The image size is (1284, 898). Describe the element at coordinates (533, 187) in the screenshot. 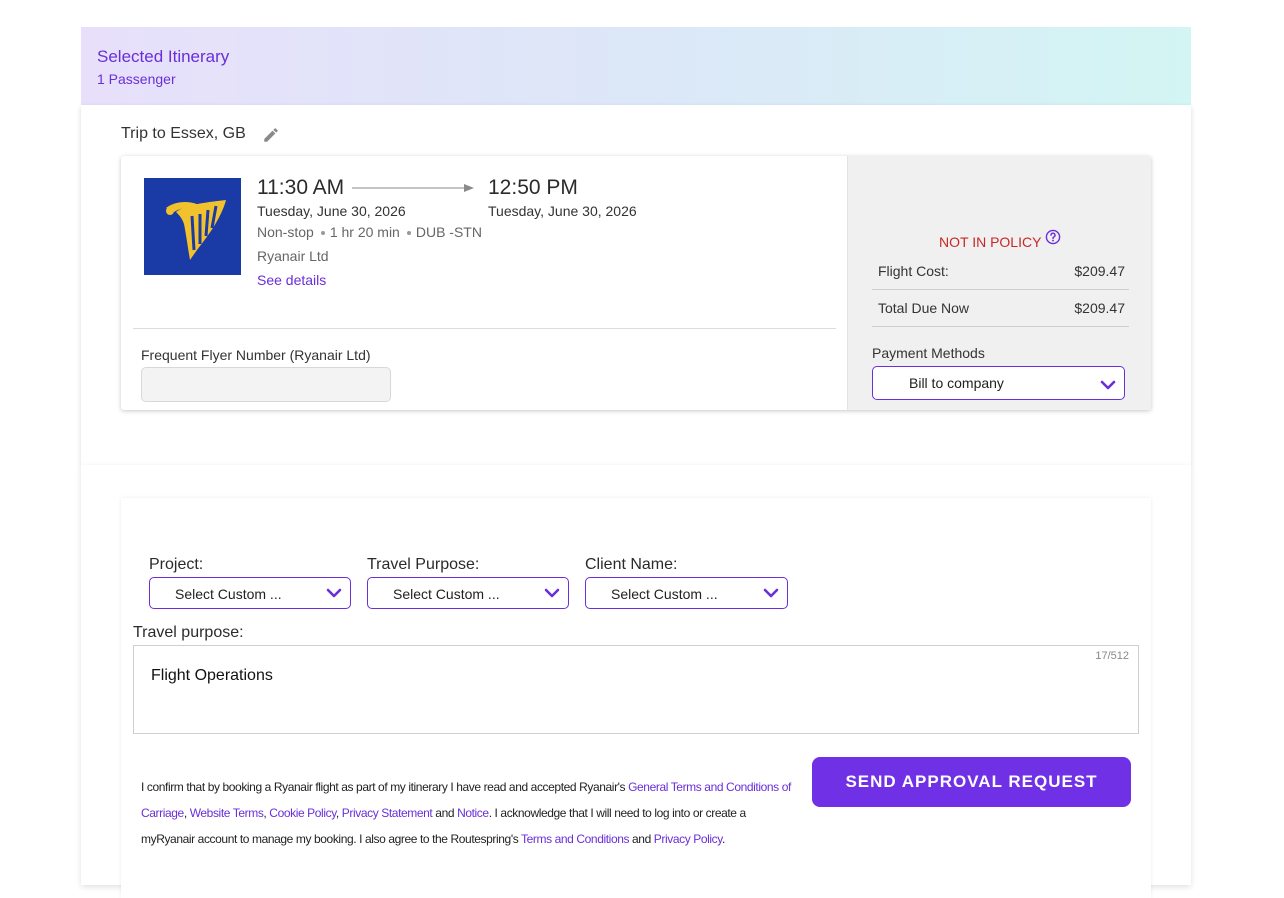

I see `arrival-time: 12:50 PM` at that location.